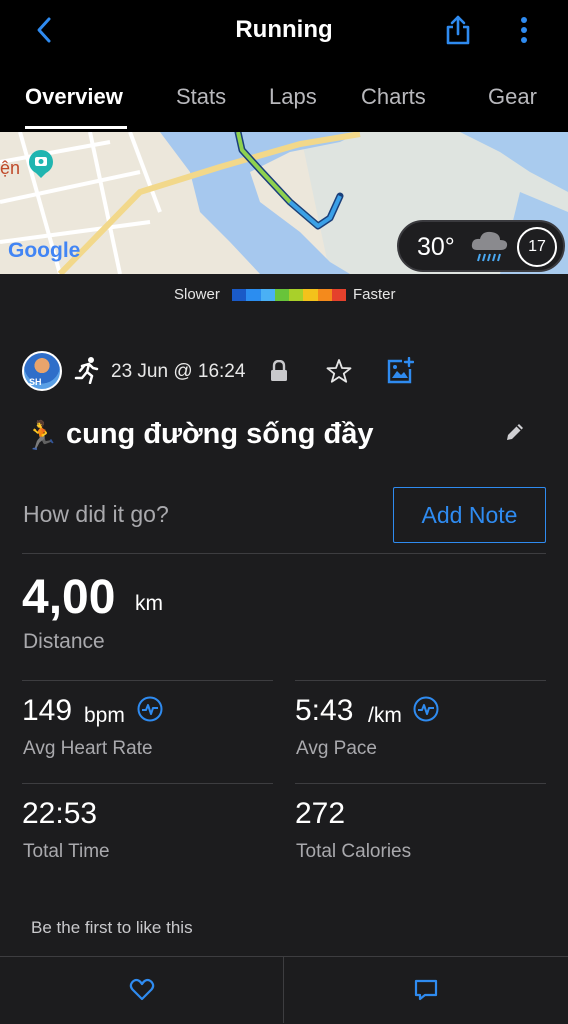 This screenshot has width=568, height=1024. Describe the element at coordinates (320, 813) in the screenshot. I see `total-calories-value: 272` at that location.